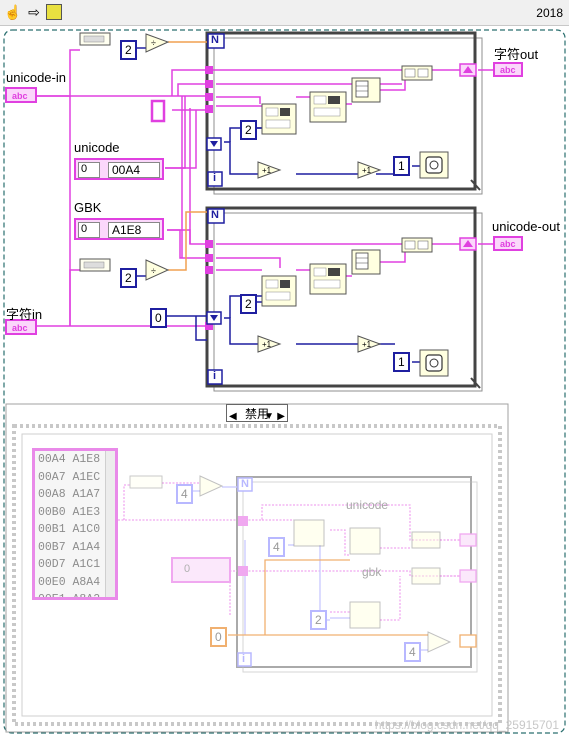 Image resolution: width=569 pixels, height=738 pixels. What do you see at coordinates (248, 304) in the screenshot?
I see `constant-two-d: 2` at bounding box center [248, 304].